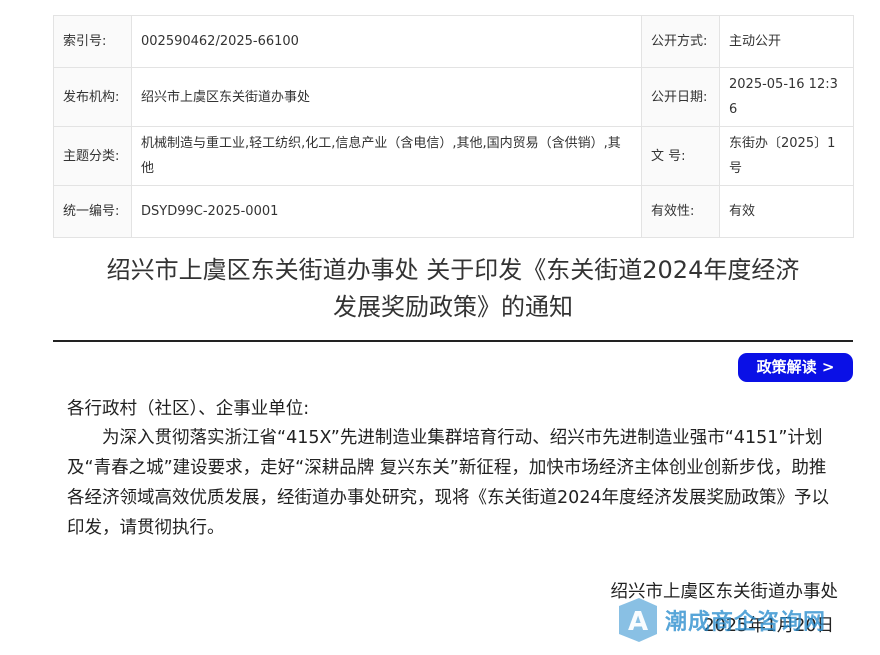  I want to click on topic-label: 主题分类:, so click(92, 156).